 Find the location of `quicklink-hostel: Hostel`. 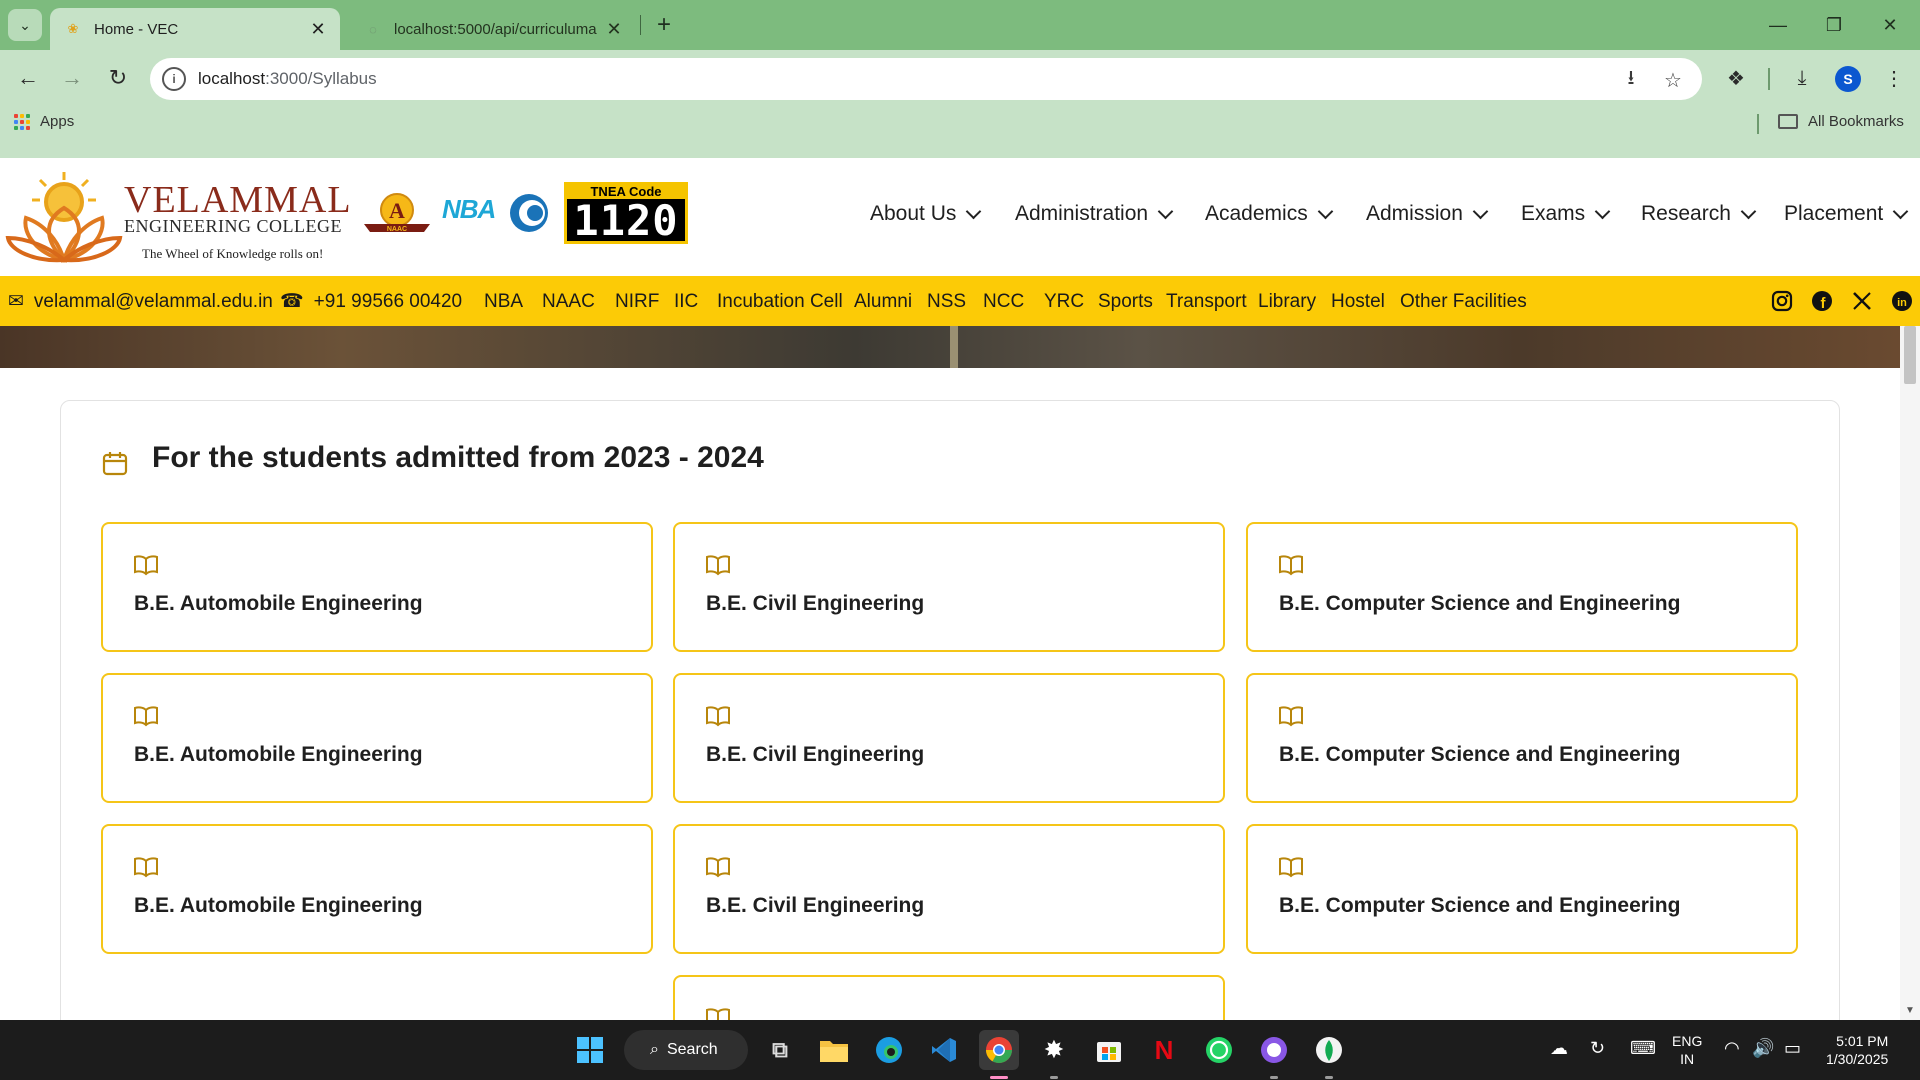

quicklink-hostel: Hostel is located at coordinates (1358, 302).